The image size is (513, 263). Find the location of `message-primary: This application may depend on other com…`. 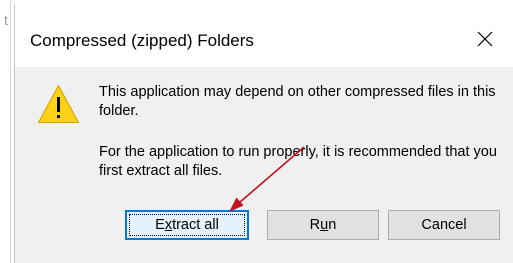

message-primary: This application may depend on other com… is located at coordinates (297, 101).